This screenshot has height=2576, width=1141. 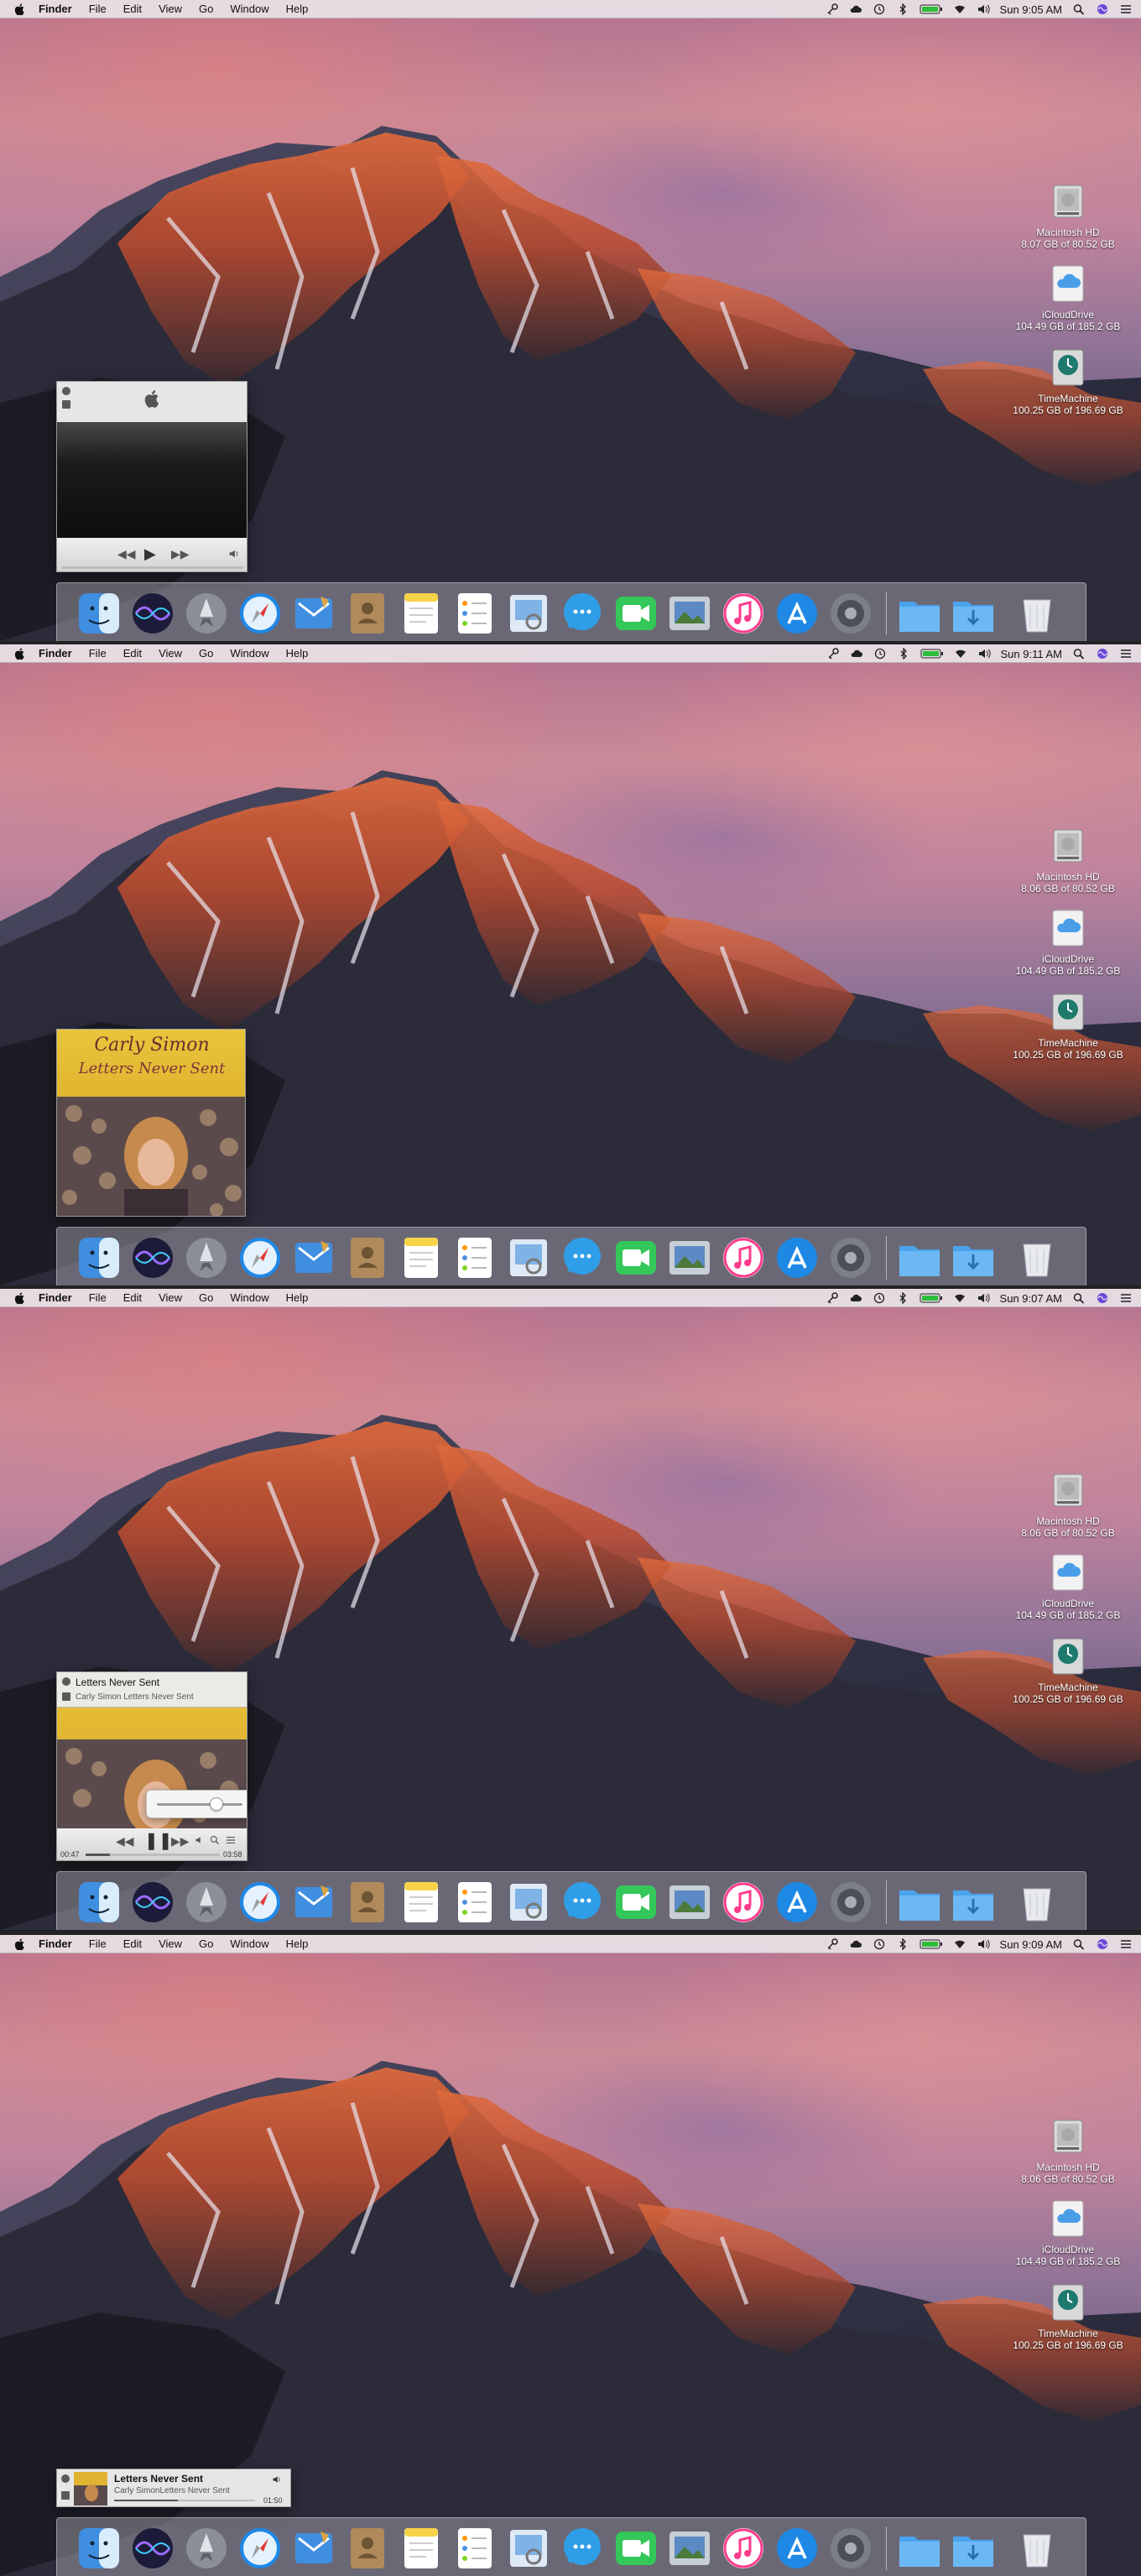 What do you see at coordinates (297, 9) in the screenshot?
I see `menu-help: Help` at bounding box center [297, 9].